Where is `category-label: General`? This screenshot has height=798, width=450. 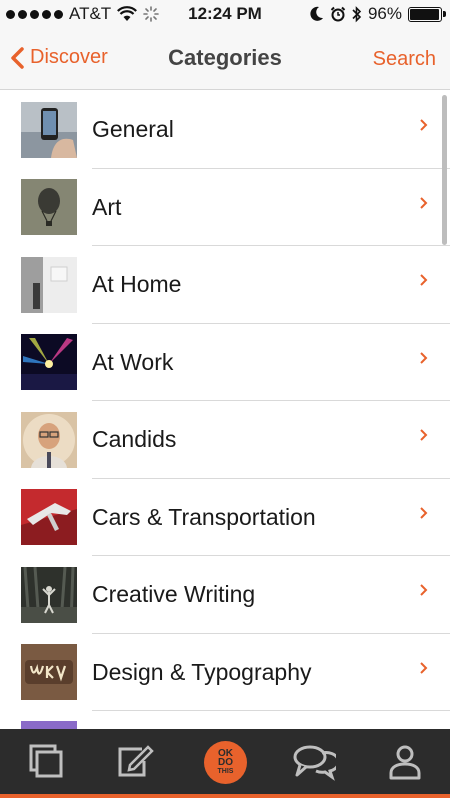 category-label: General is located at coordinates (133, 129).